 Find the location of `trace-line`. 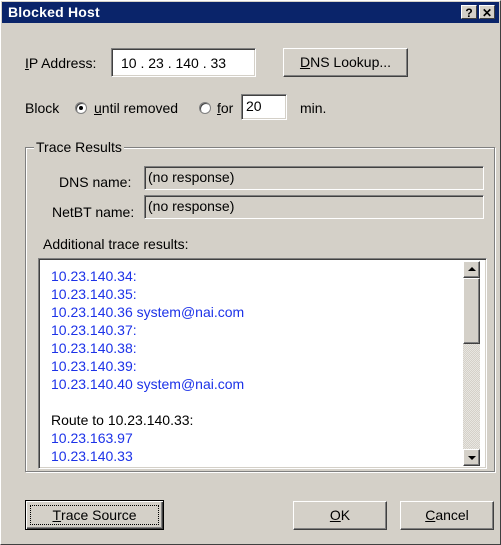

trace-line is located at coordinates (256, 402).